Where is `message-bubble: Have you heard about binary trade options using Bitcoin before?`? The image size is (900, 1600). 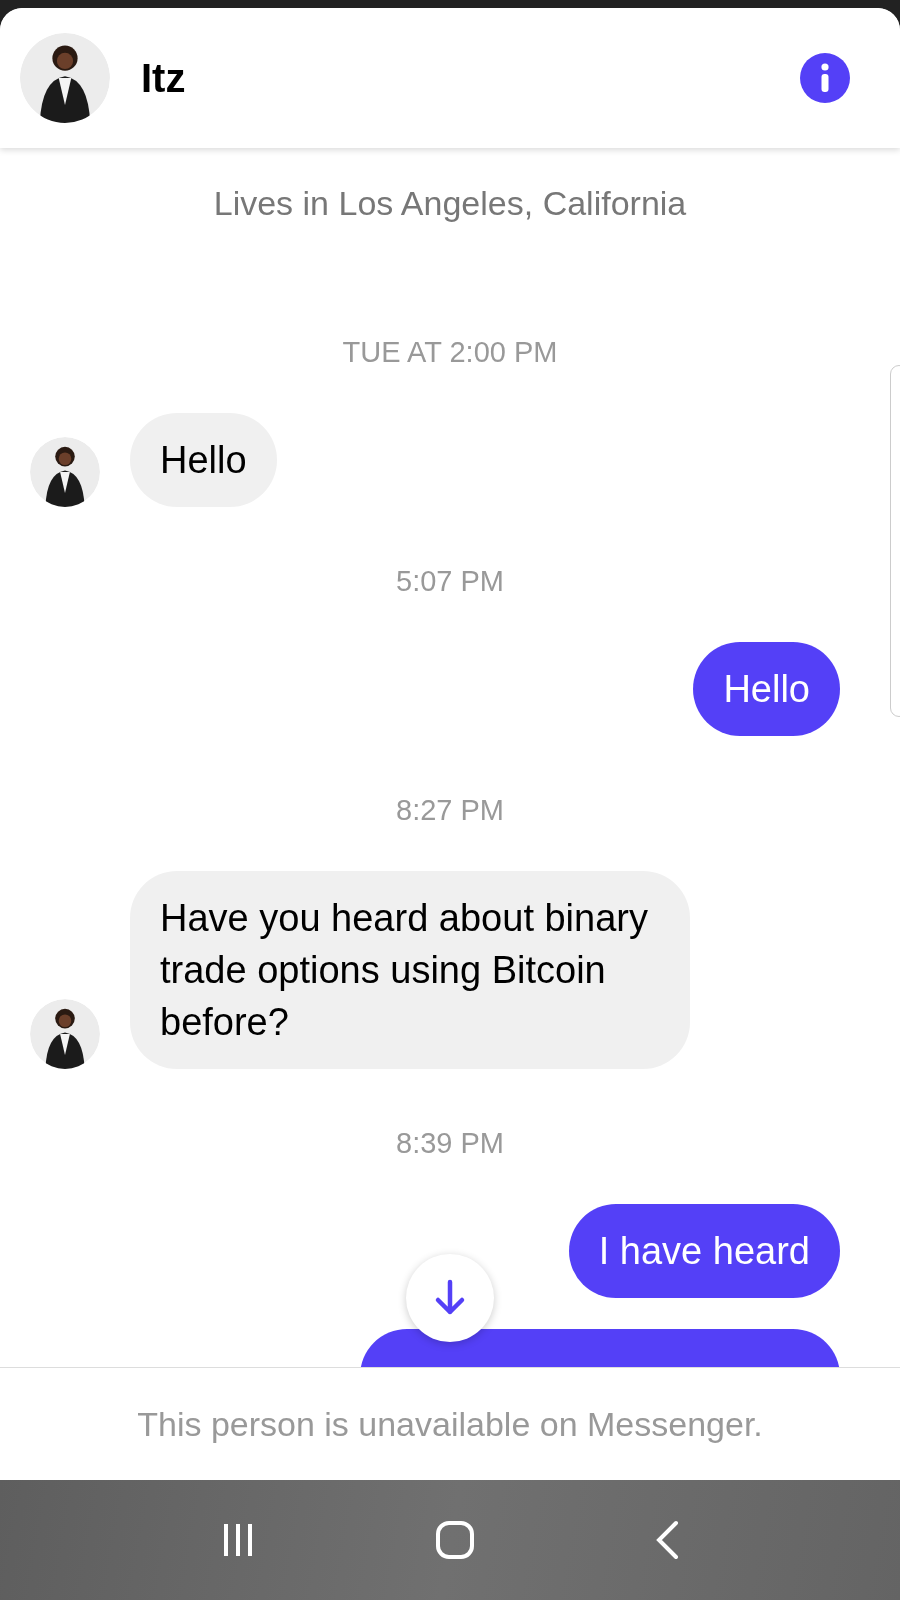
message-bubble: Have you heard about binary trade options using Bitcoin before? is located at coordinates (410, 970).